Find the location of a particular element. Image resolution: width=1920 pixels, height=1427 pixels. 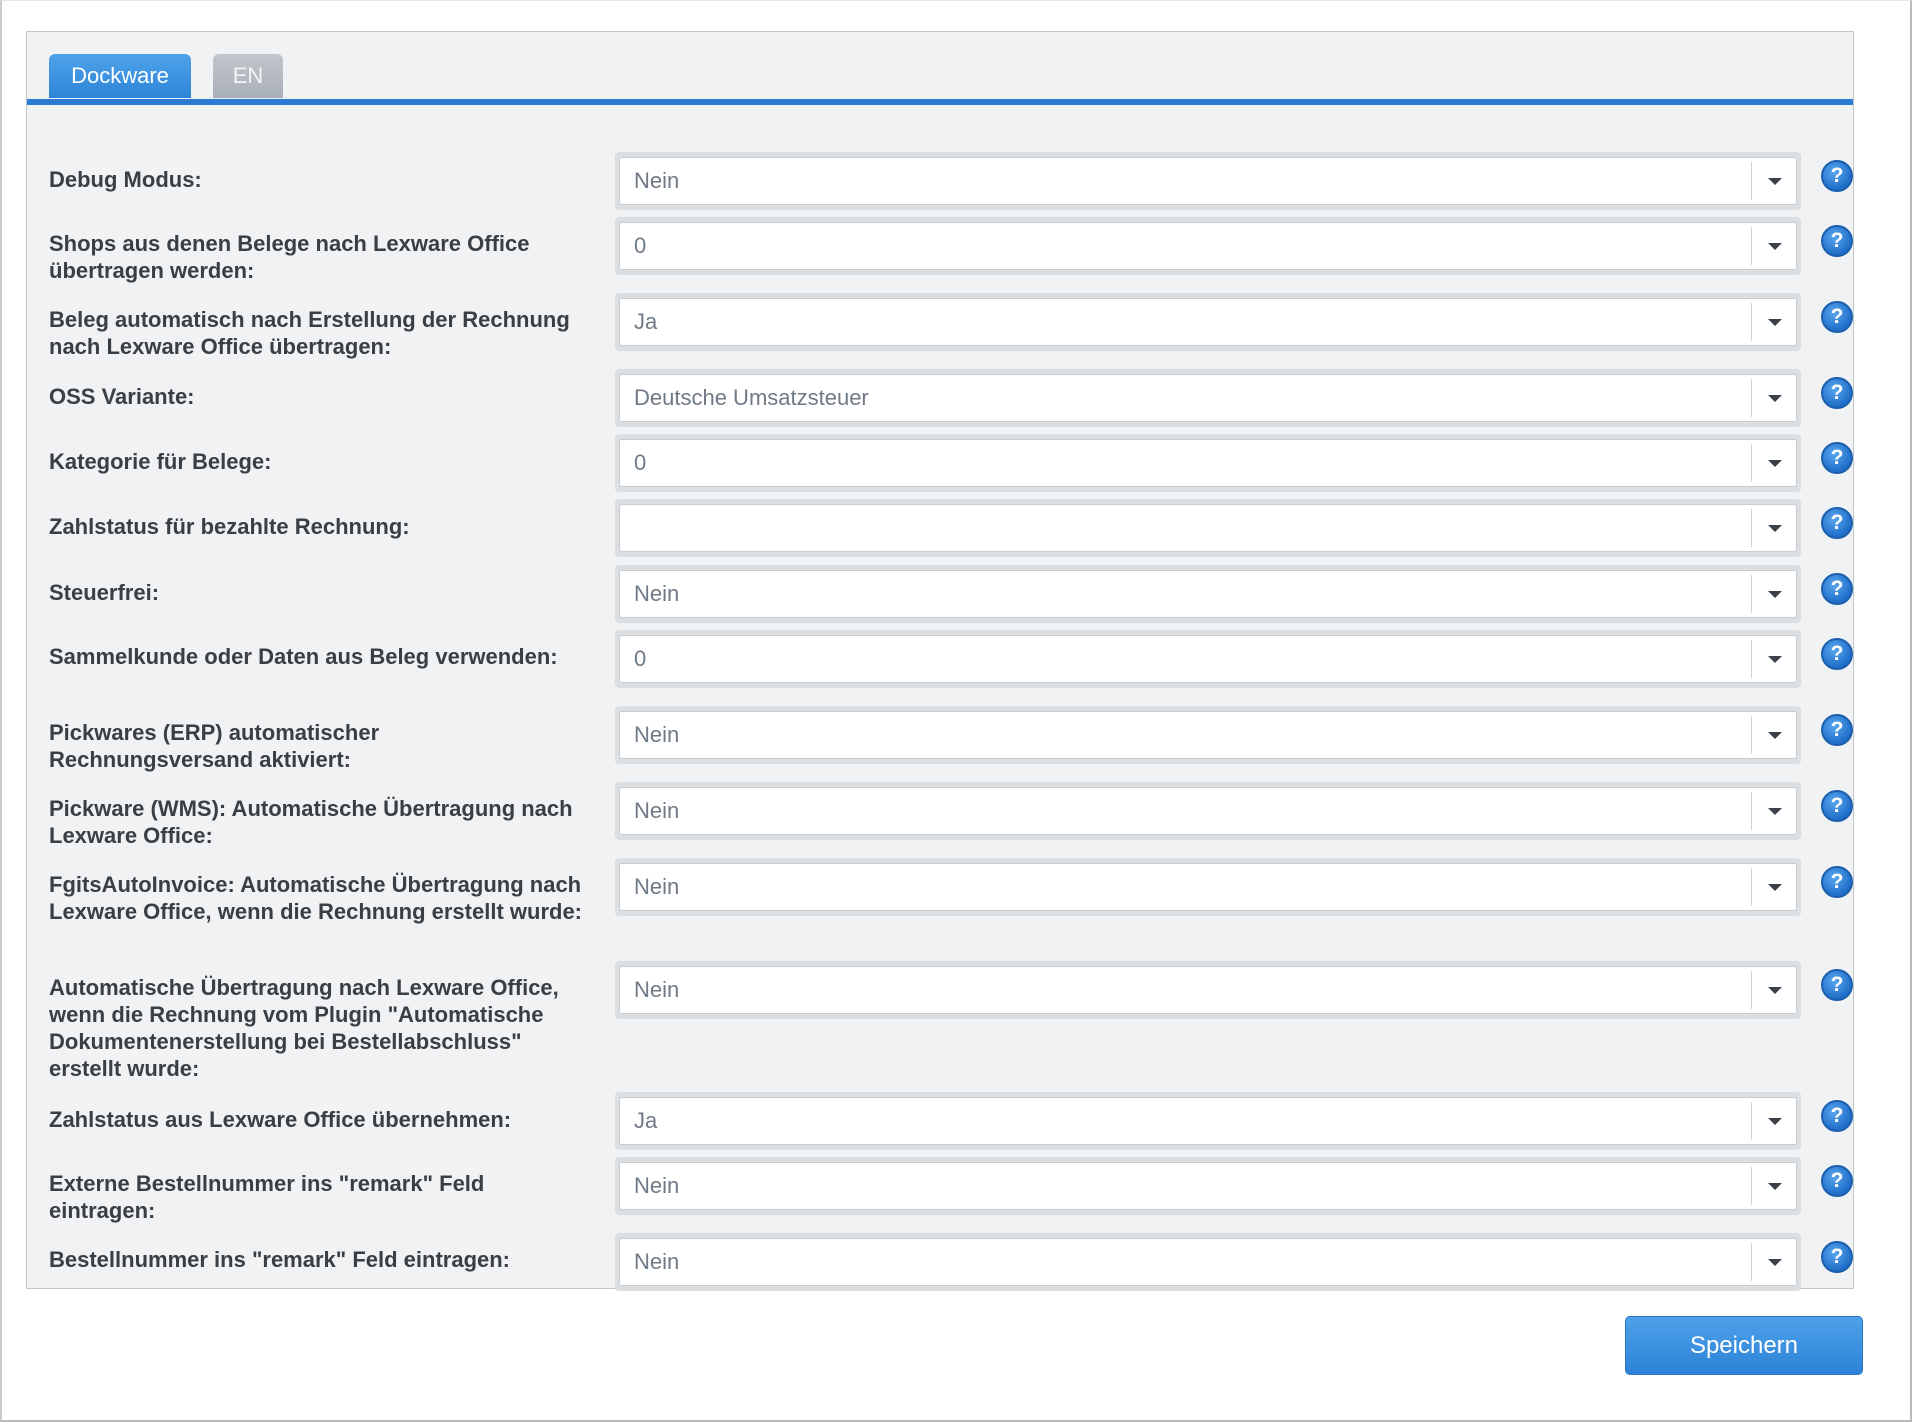

setting-label: Steuerfrei: is located at coordinates (104, 592).